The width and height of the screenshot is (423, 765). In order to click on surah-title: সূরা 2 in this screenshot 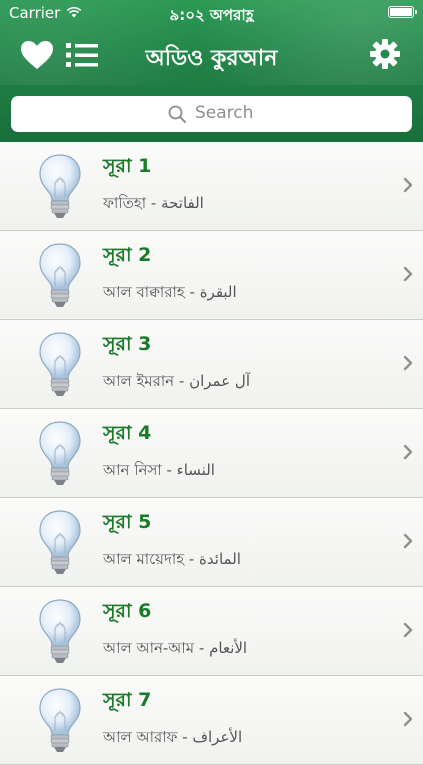, I will do `click(127, 255)`.